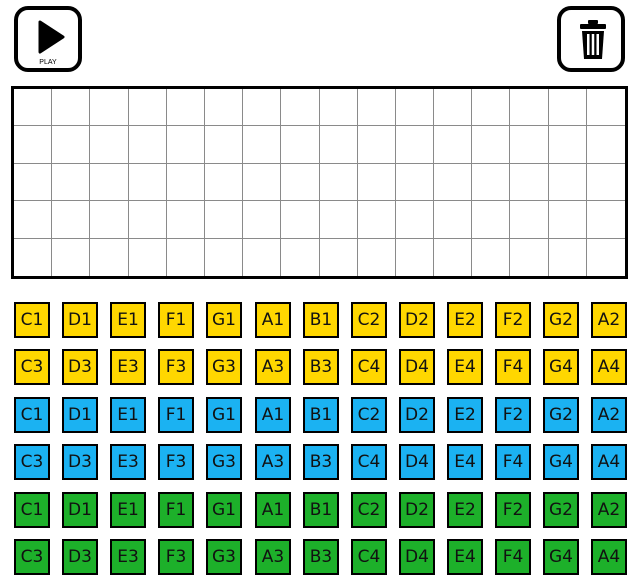 The image size is (639, 586). I want to click on note-button-g4: G4, so click(561, 367).